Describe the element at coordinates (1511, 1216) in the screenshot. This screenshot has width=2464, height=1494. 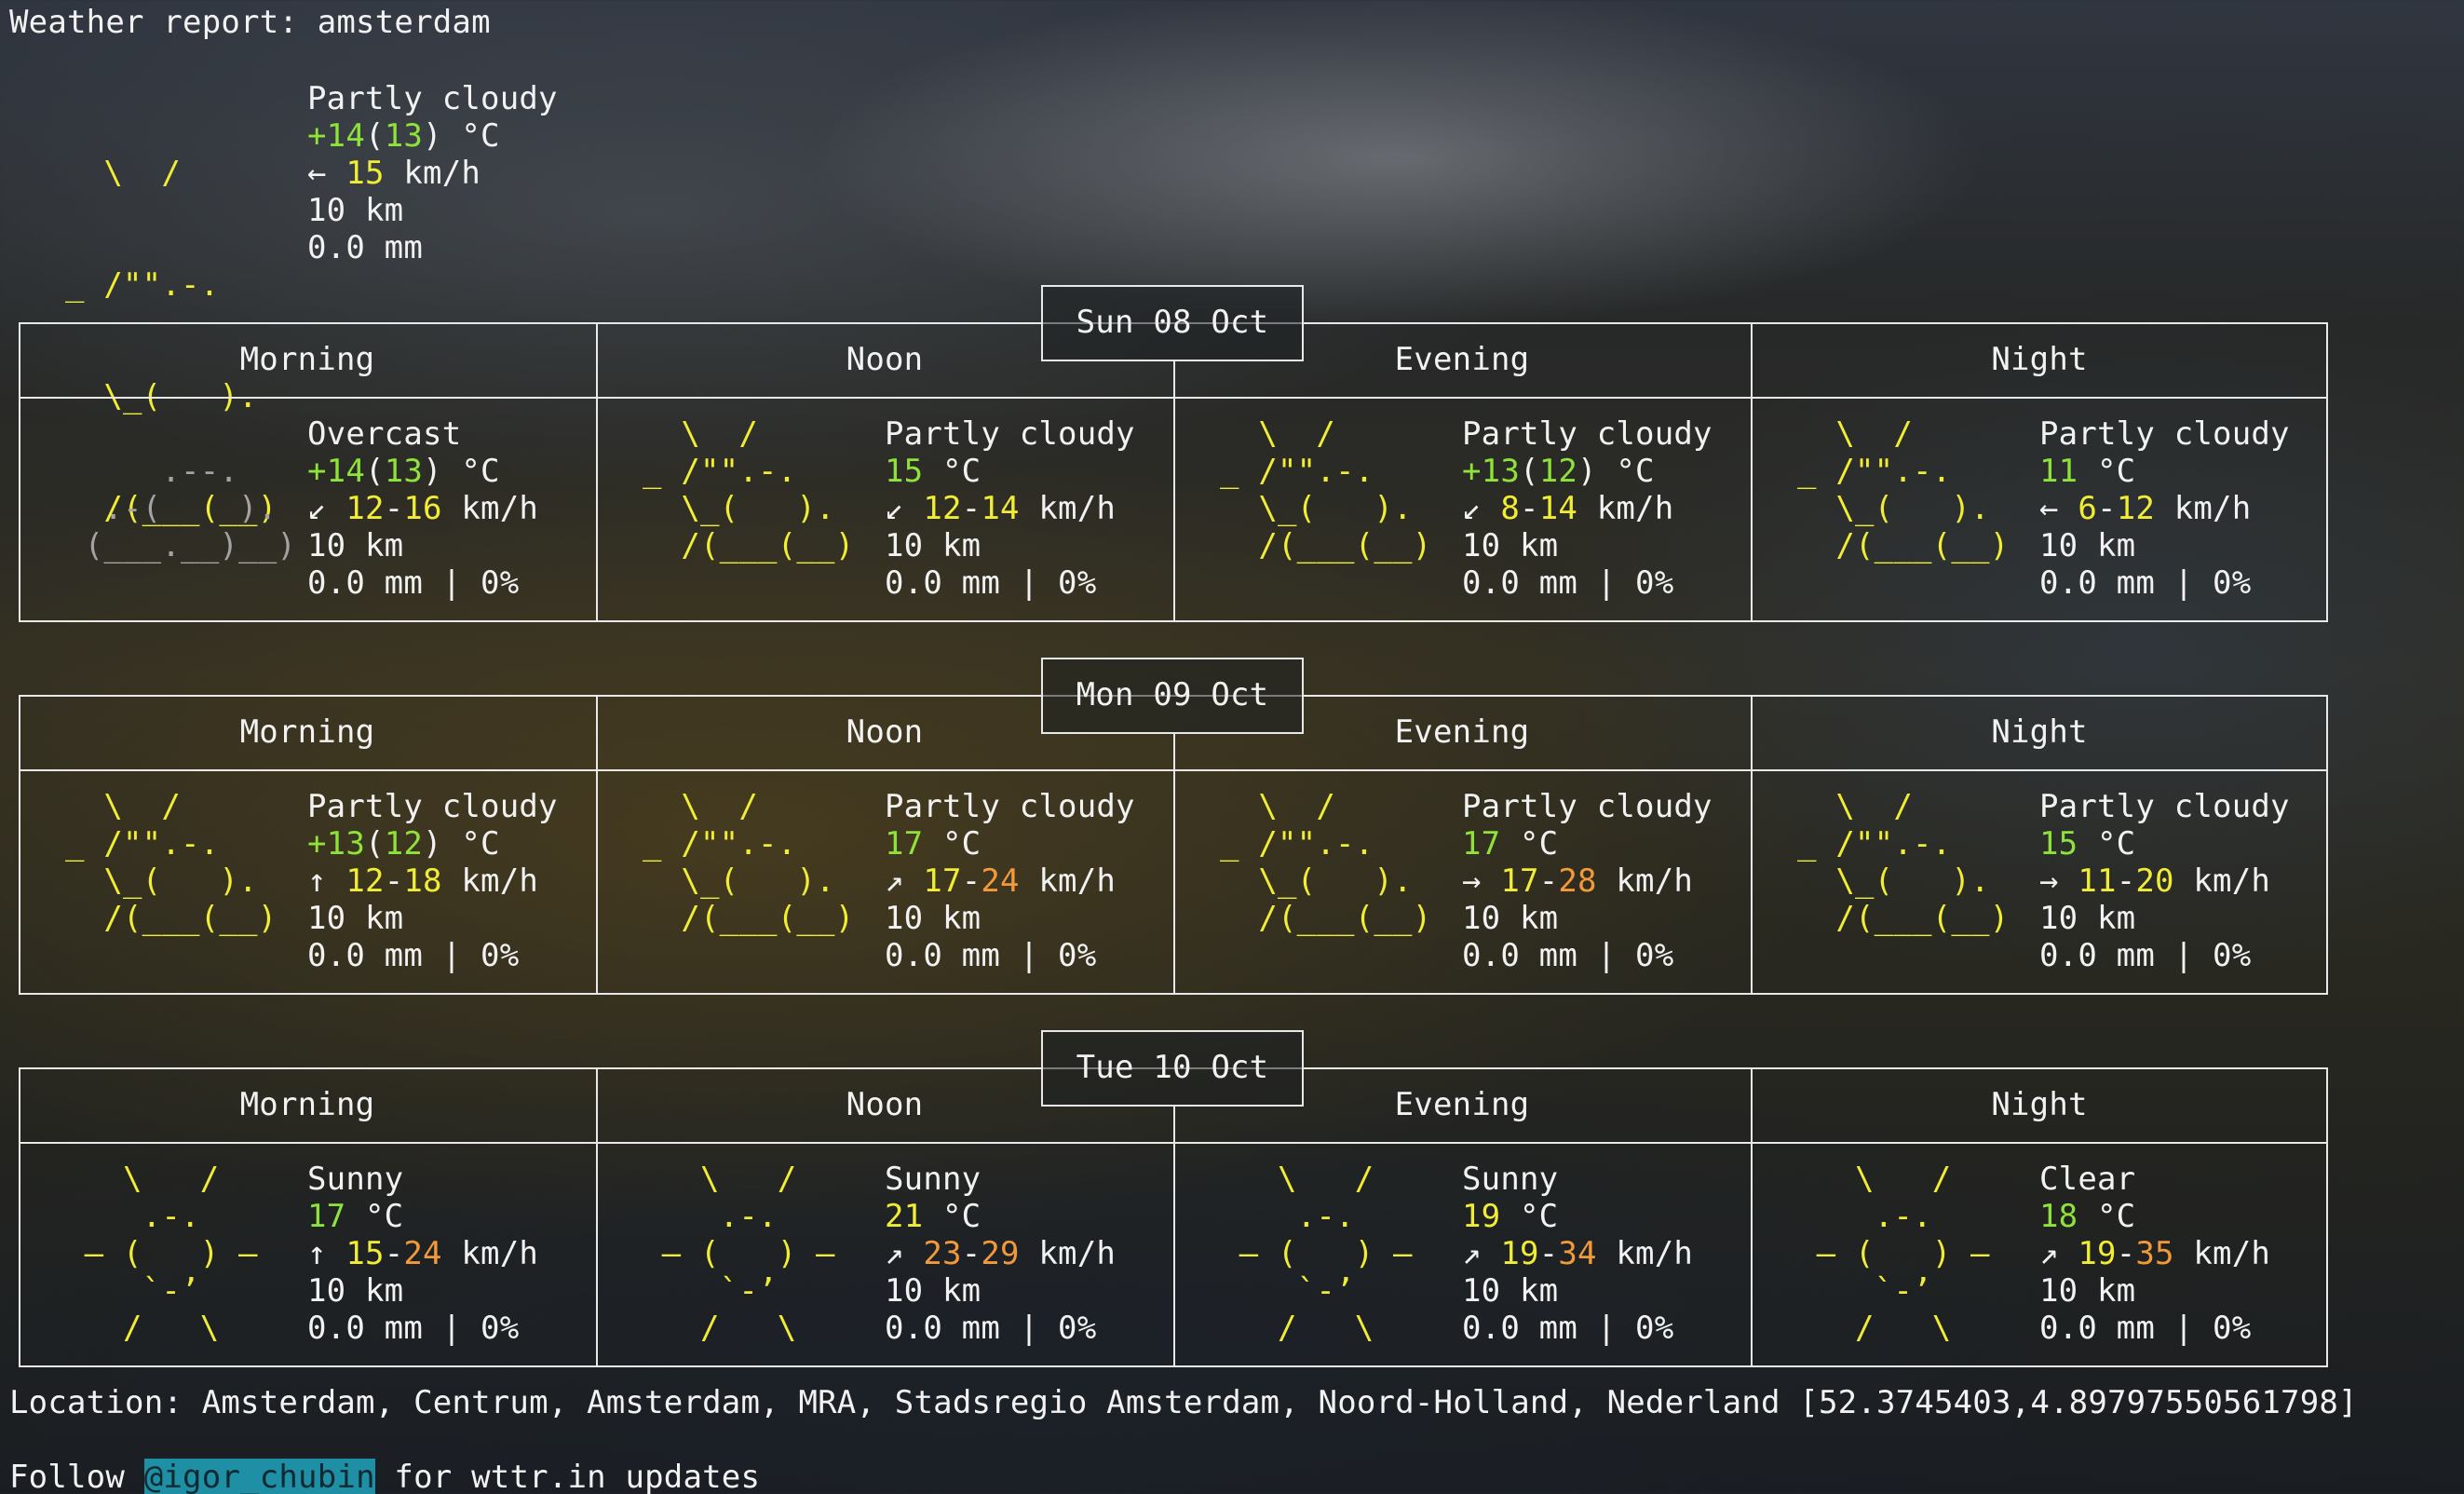
I see `temperature: 19 °C` at that location.